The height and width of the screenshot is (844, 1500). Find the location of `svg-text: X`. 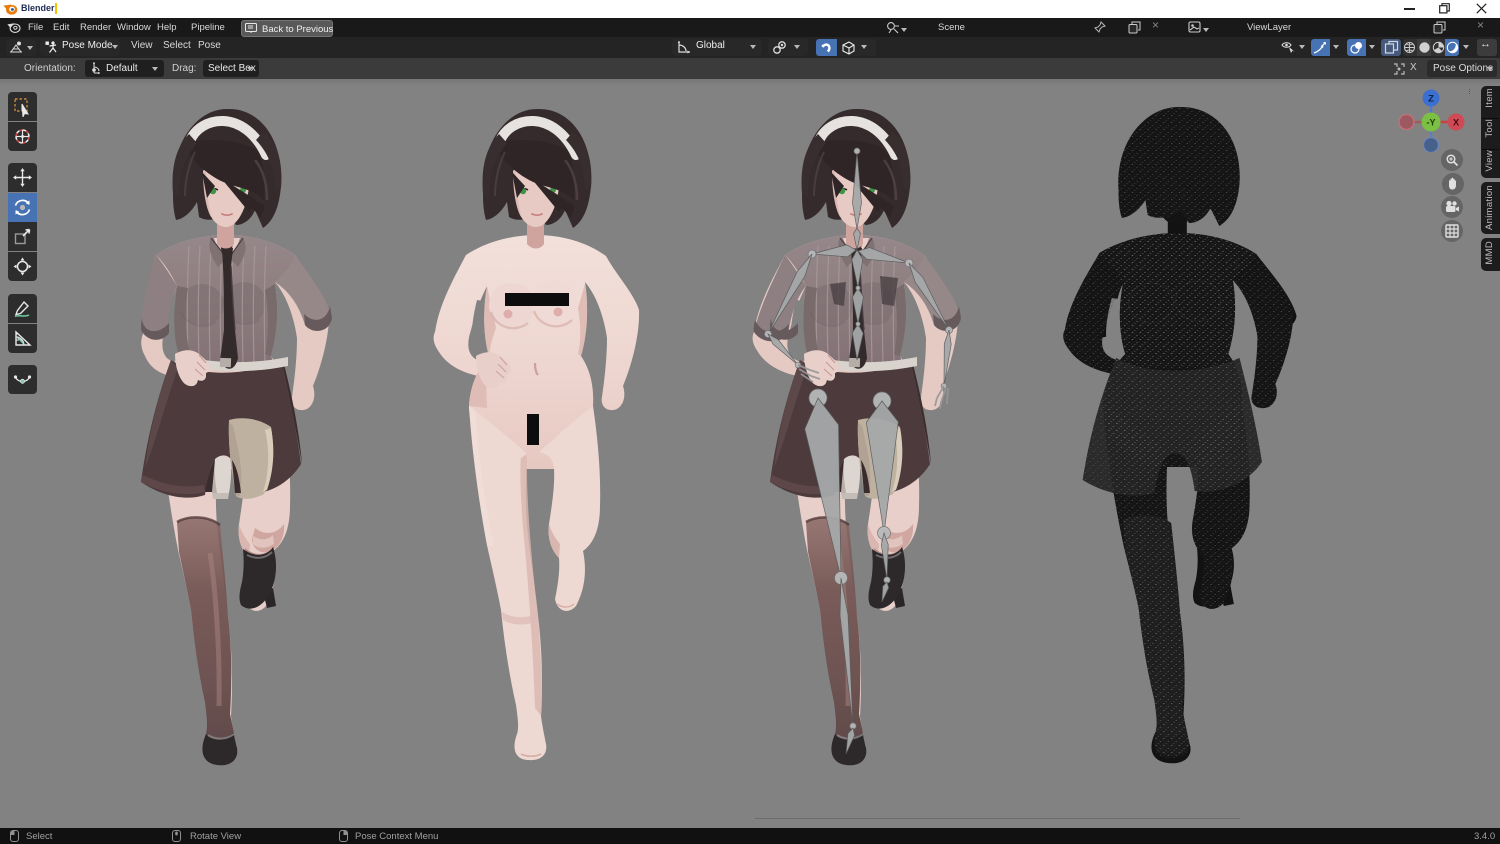

svg-text: X is located at coordinates (1456, 123).